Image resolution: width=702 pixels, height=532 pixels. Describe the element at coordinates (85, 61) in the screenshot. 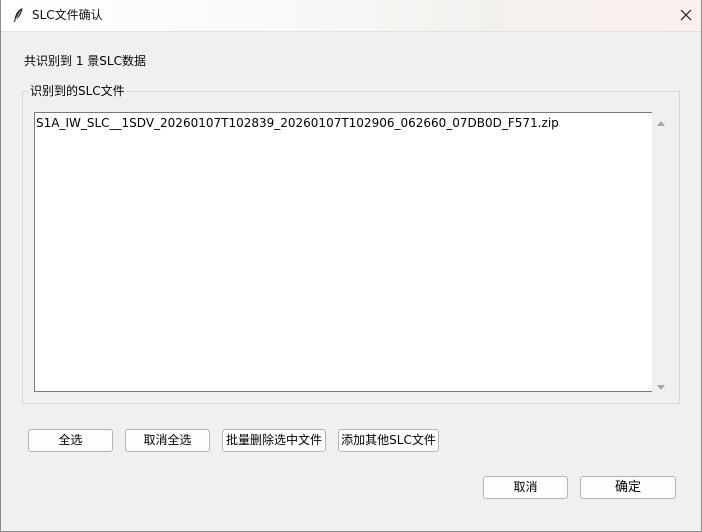

I see `slc-count-label: 共识别到 1 景SLC数据` at that location.